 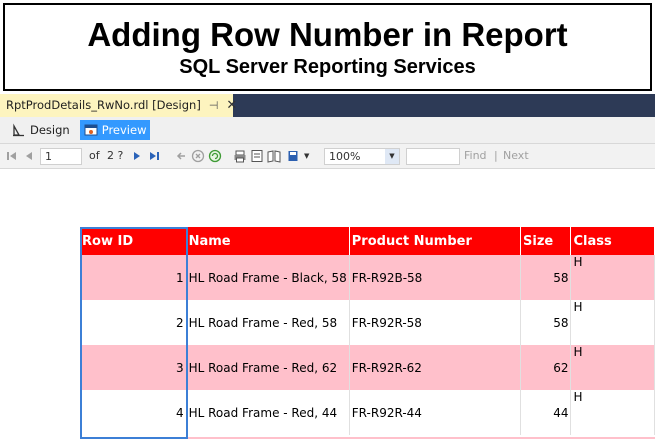 What do you see at coordinates (133, 277) in the screenshot?
I see `row-id-cell: 1` at bounding box center [133, 277].